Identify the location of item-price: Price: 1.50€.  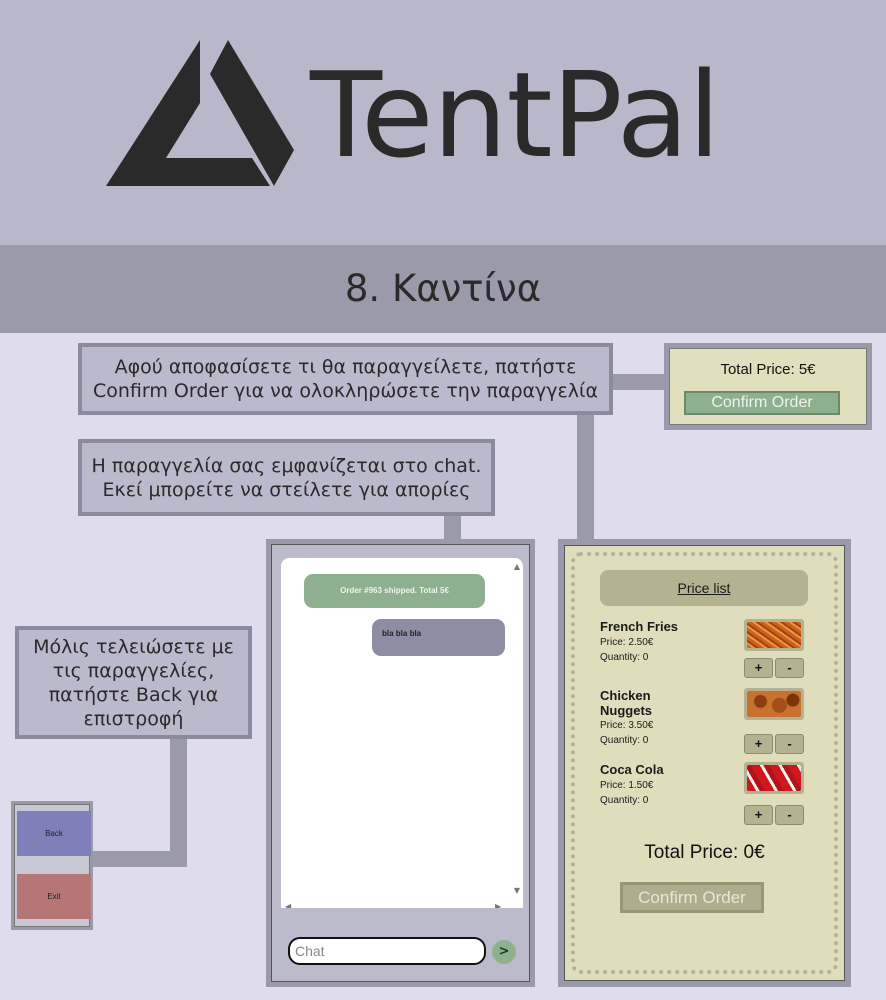
(627, 785).